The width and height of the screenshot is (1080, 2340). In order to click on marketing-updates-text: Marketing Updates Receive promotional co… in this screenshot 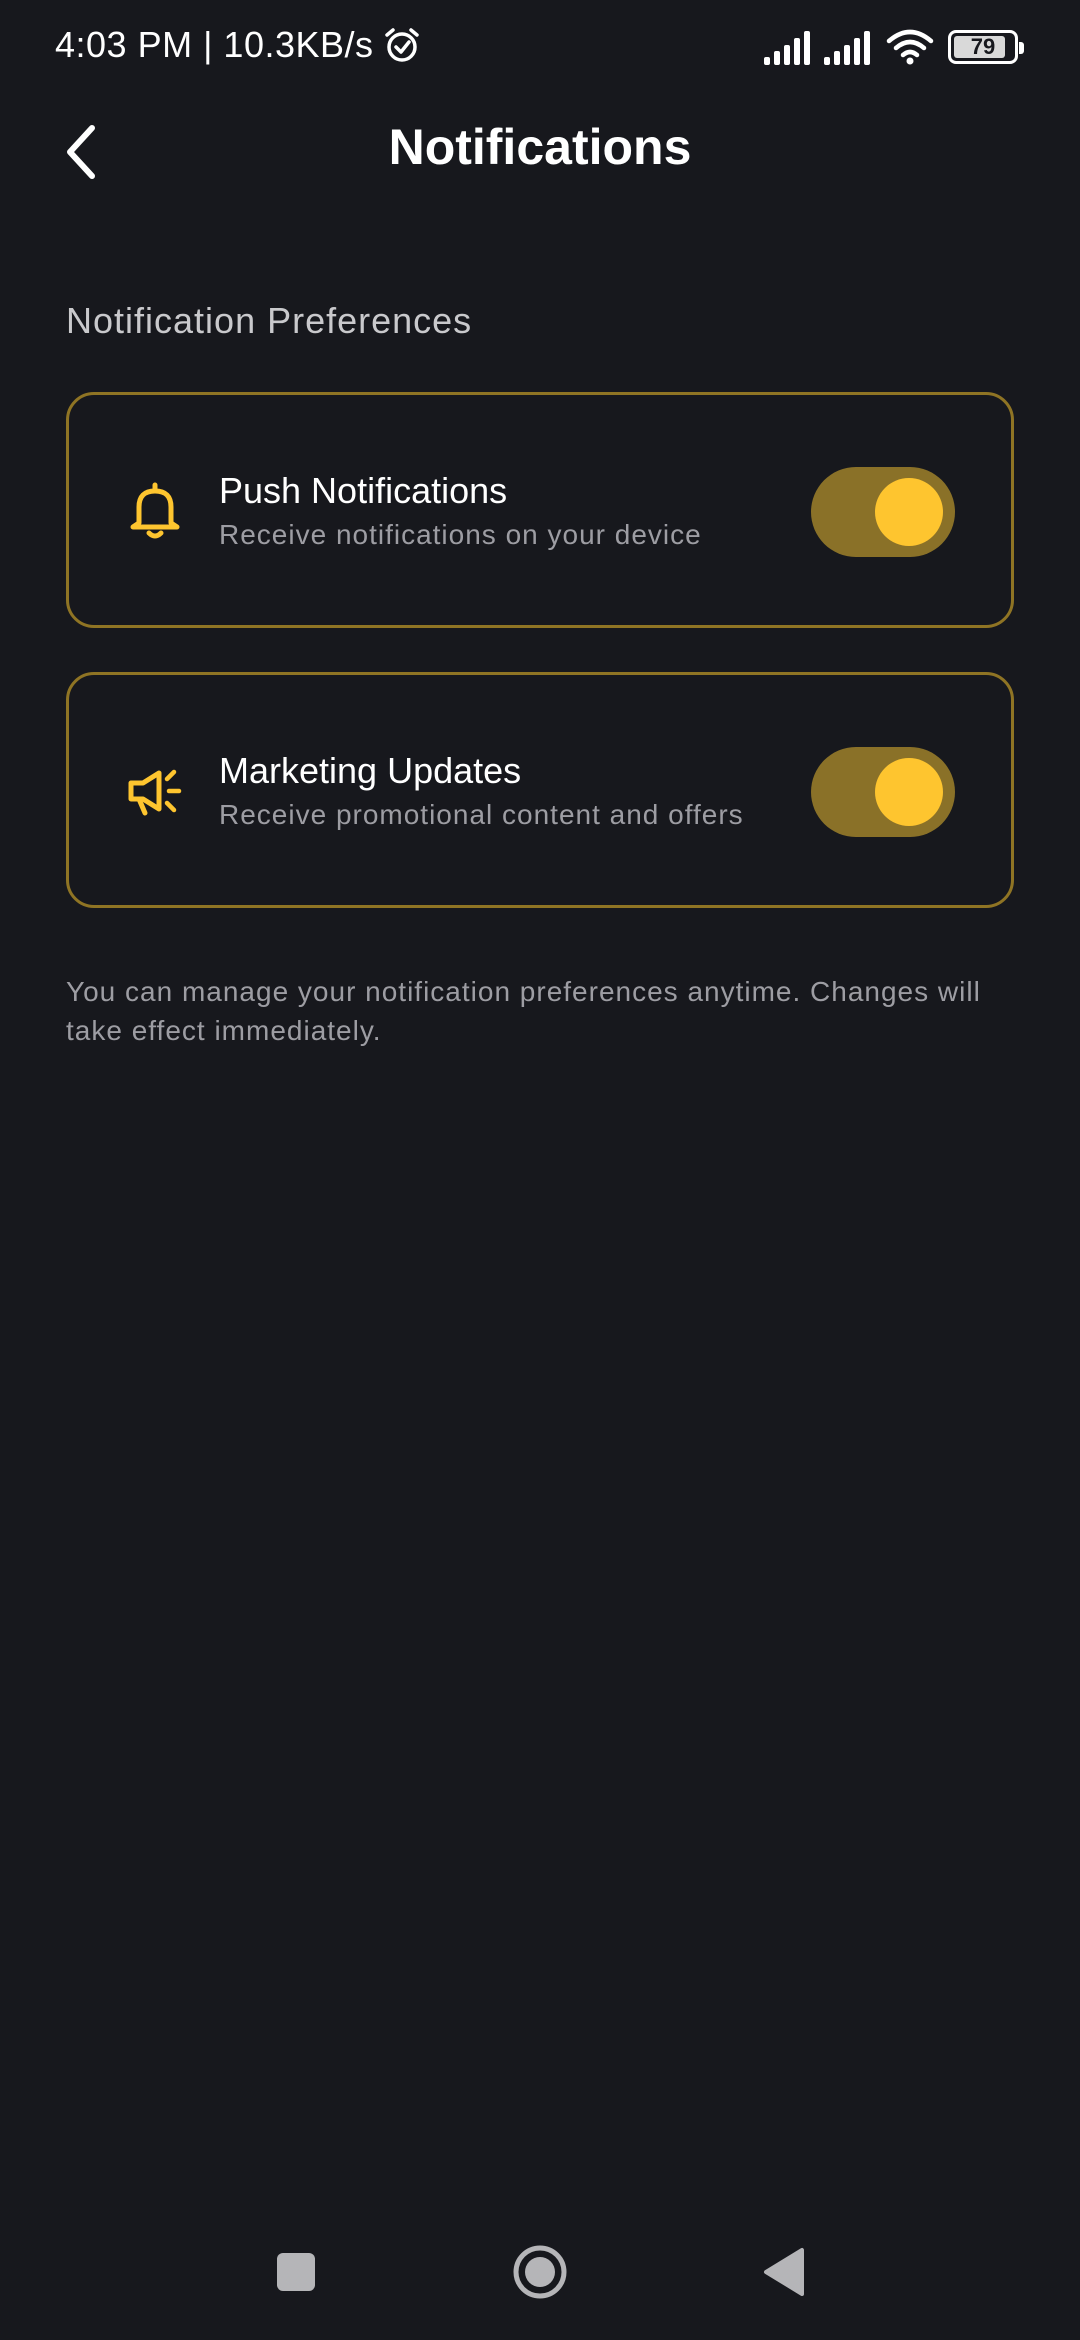, I will do `click(481, 792)`.